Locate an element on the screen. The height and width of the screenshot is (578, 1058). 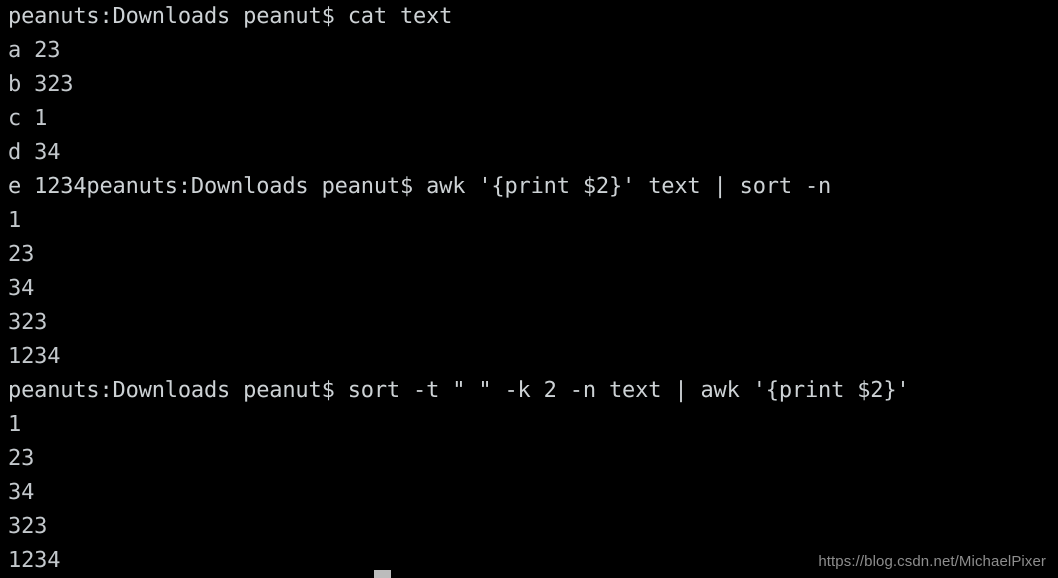
terminal-cursor is located at coordinates (382, 574).